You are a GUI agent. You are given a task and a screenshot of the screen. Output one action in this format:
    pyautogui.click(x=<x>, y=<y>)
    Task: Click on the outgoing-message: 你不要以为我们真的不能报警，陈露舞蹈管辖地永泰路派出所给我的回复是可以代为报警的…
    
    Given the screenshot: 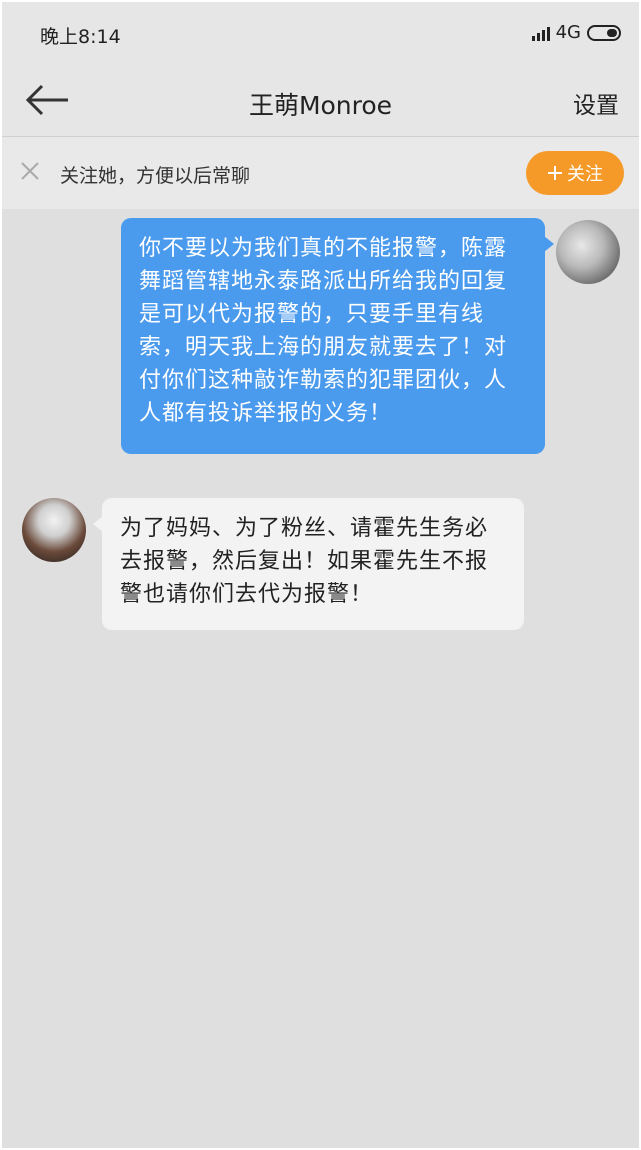 What is the action you would take?
    pyautogui.click(x=337, y=336)
    